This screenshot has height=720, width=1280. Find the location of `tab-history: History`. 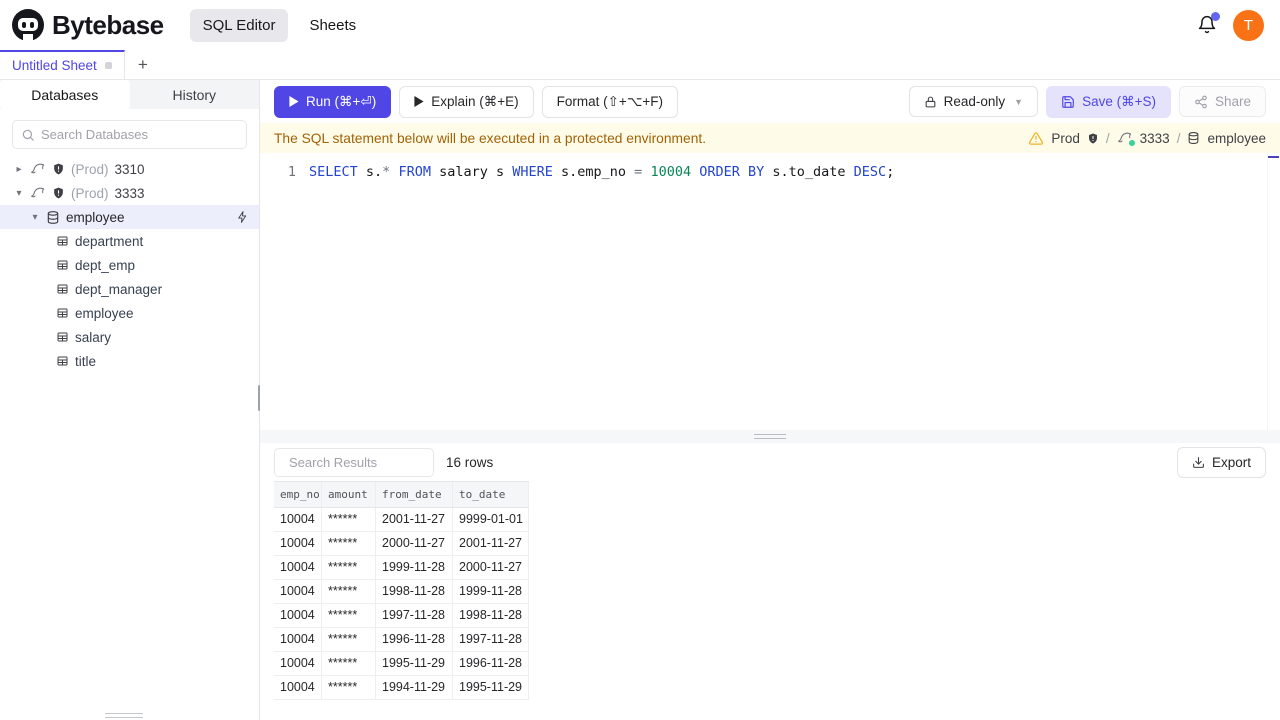

tab-history: History is located at coordinates (195, 94).